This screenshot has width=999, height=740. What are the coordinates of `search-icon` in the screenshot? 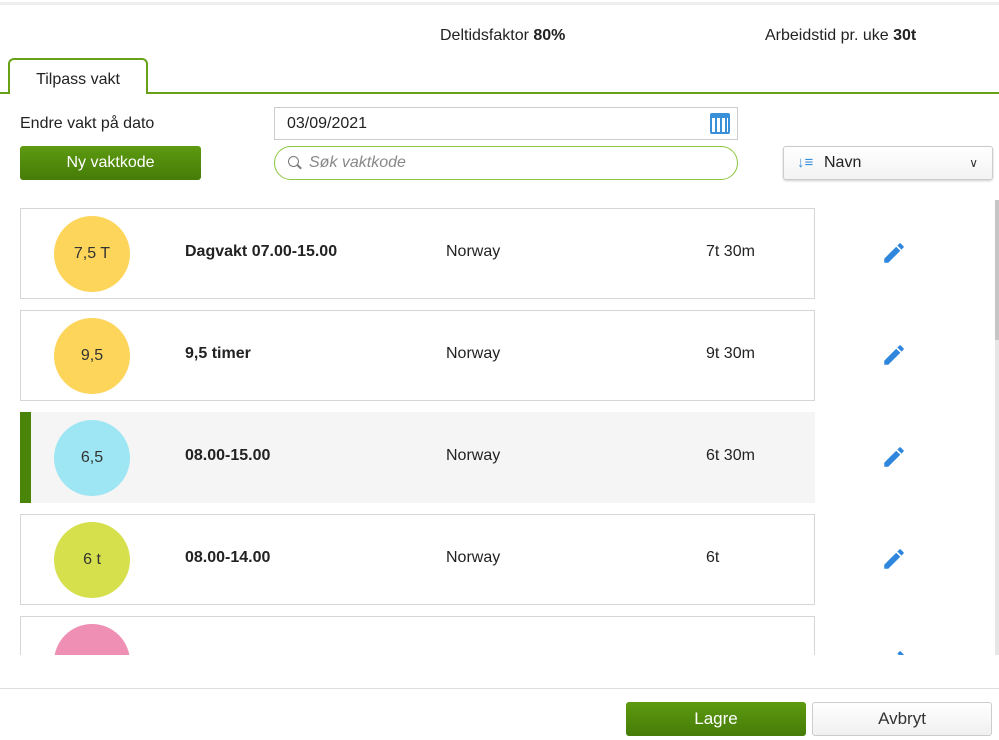 It's located at (293, 161).